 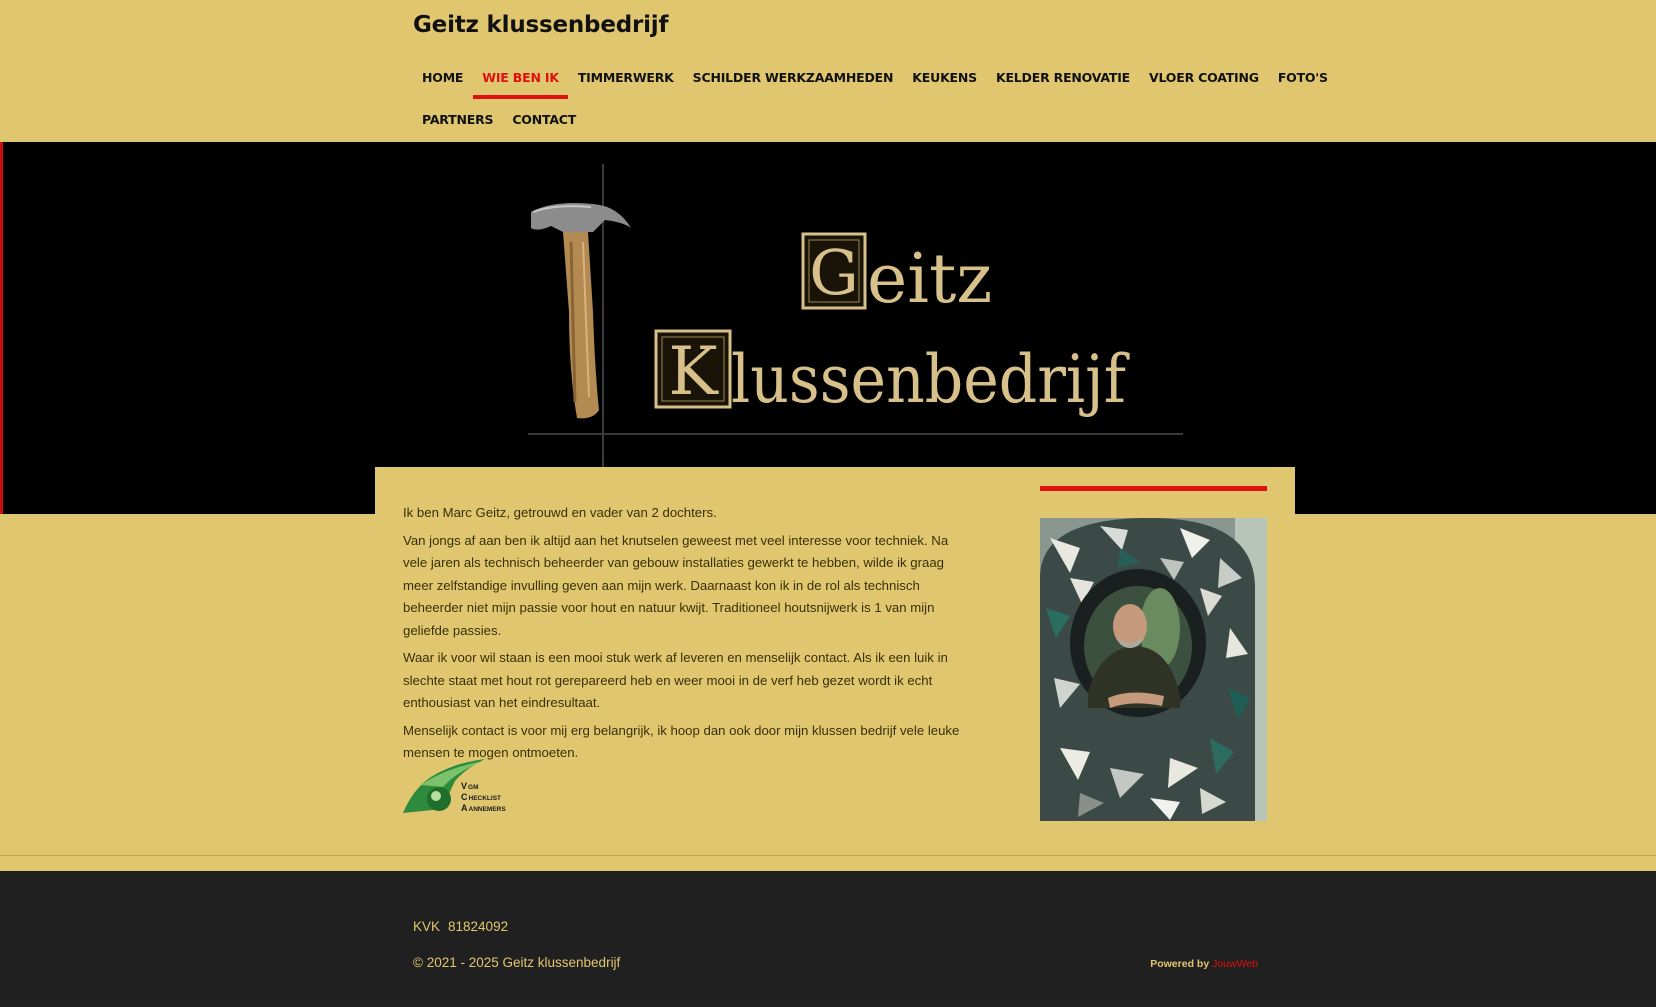 I want to click on nav-item-schilder-werkzaamheden: SCHILDER WERKZAAMHEDEN, so click(x=793, y=78).